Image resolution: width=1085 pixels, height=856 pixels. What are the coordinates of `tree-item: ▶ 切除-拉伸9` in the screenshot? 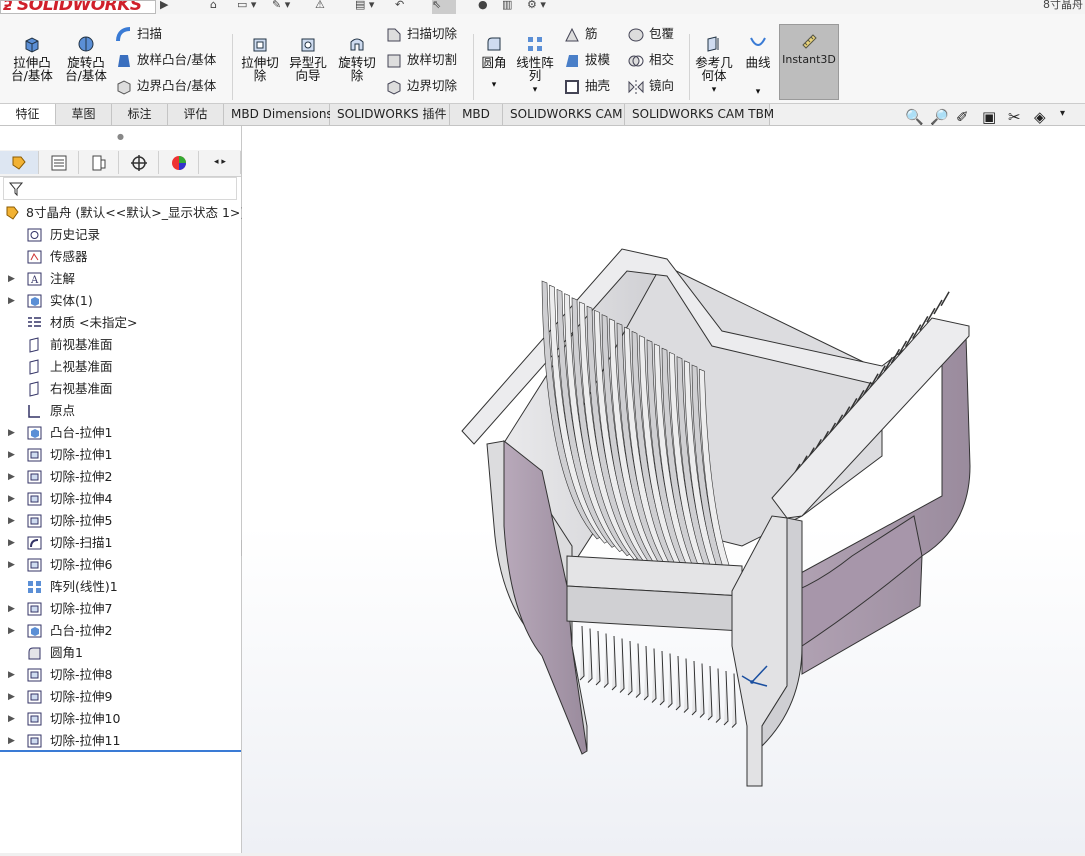 It's located at (120, 697).